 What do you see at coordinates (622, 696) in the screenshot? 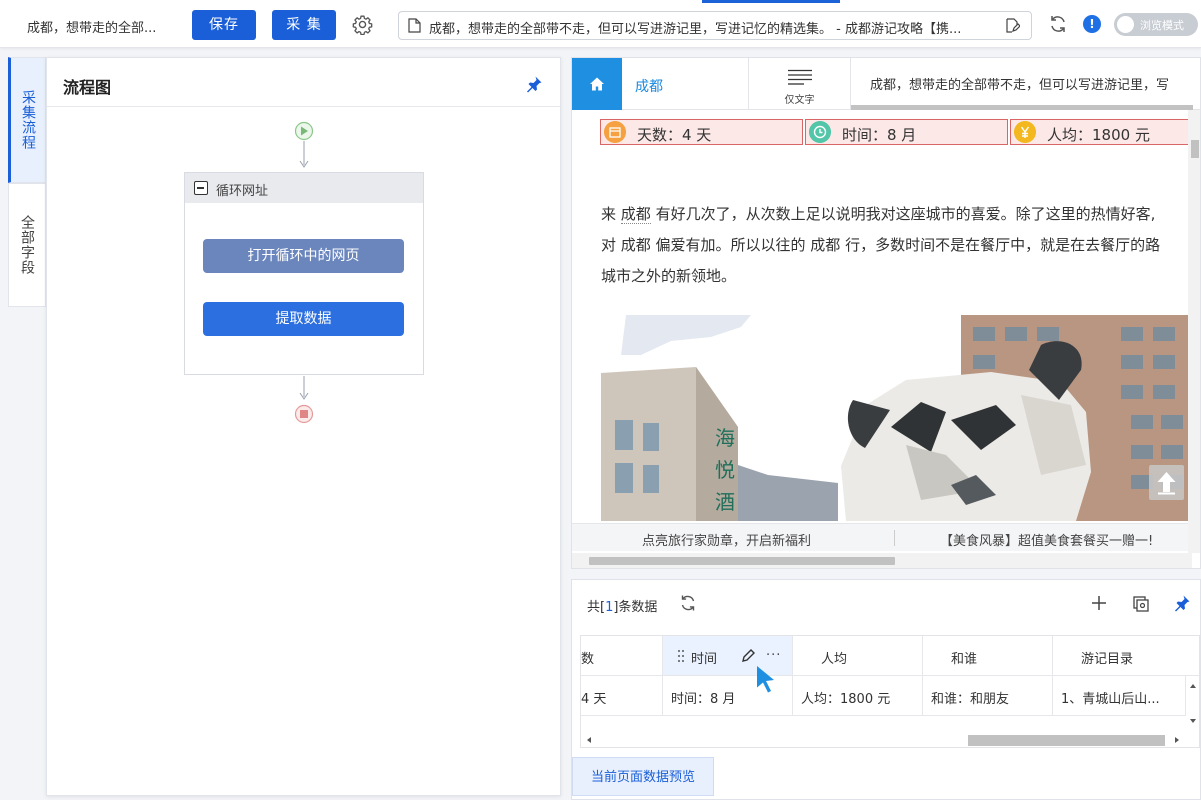
I see `table-cell: 4 天` at bounding box center [622, 696].